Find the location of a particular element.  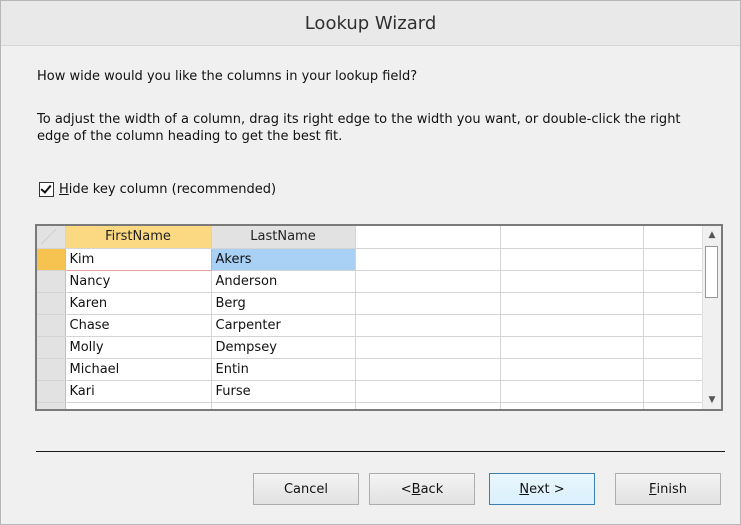

table-row: Kim Akers is located at coordinates (370, 259).